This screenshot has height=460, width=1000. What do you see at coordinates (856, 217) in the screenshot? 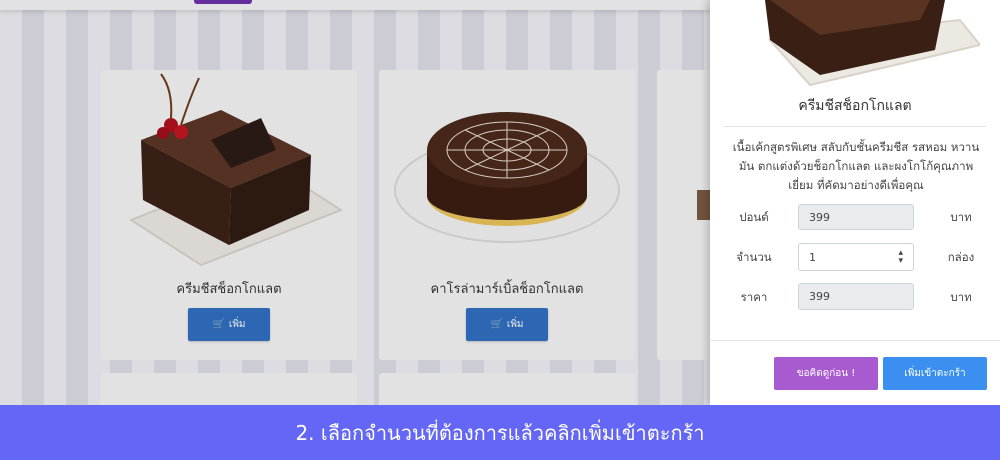
I see `pound-field: 399` at bounding box center [856, 217].